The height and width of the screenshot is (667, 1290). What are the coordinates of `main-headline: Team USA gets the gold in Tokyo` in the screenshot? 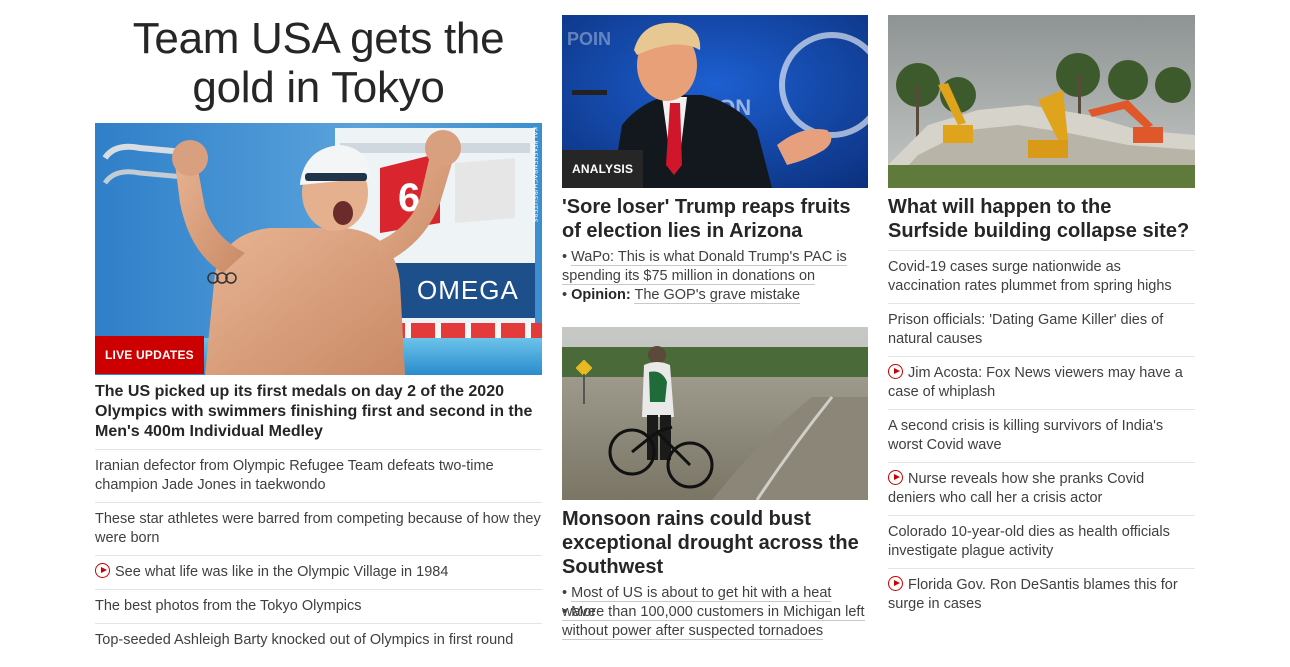 It's located at (318, 63).